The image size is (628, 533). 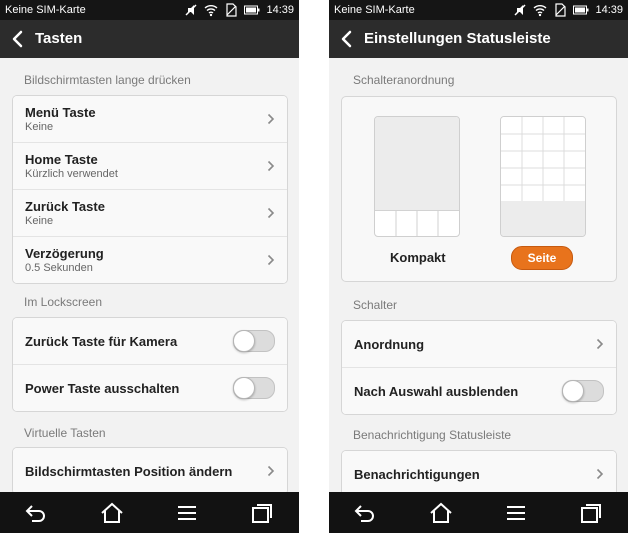 I want to click on page-option-selected-button: Seite, so click(x=542, y=258).